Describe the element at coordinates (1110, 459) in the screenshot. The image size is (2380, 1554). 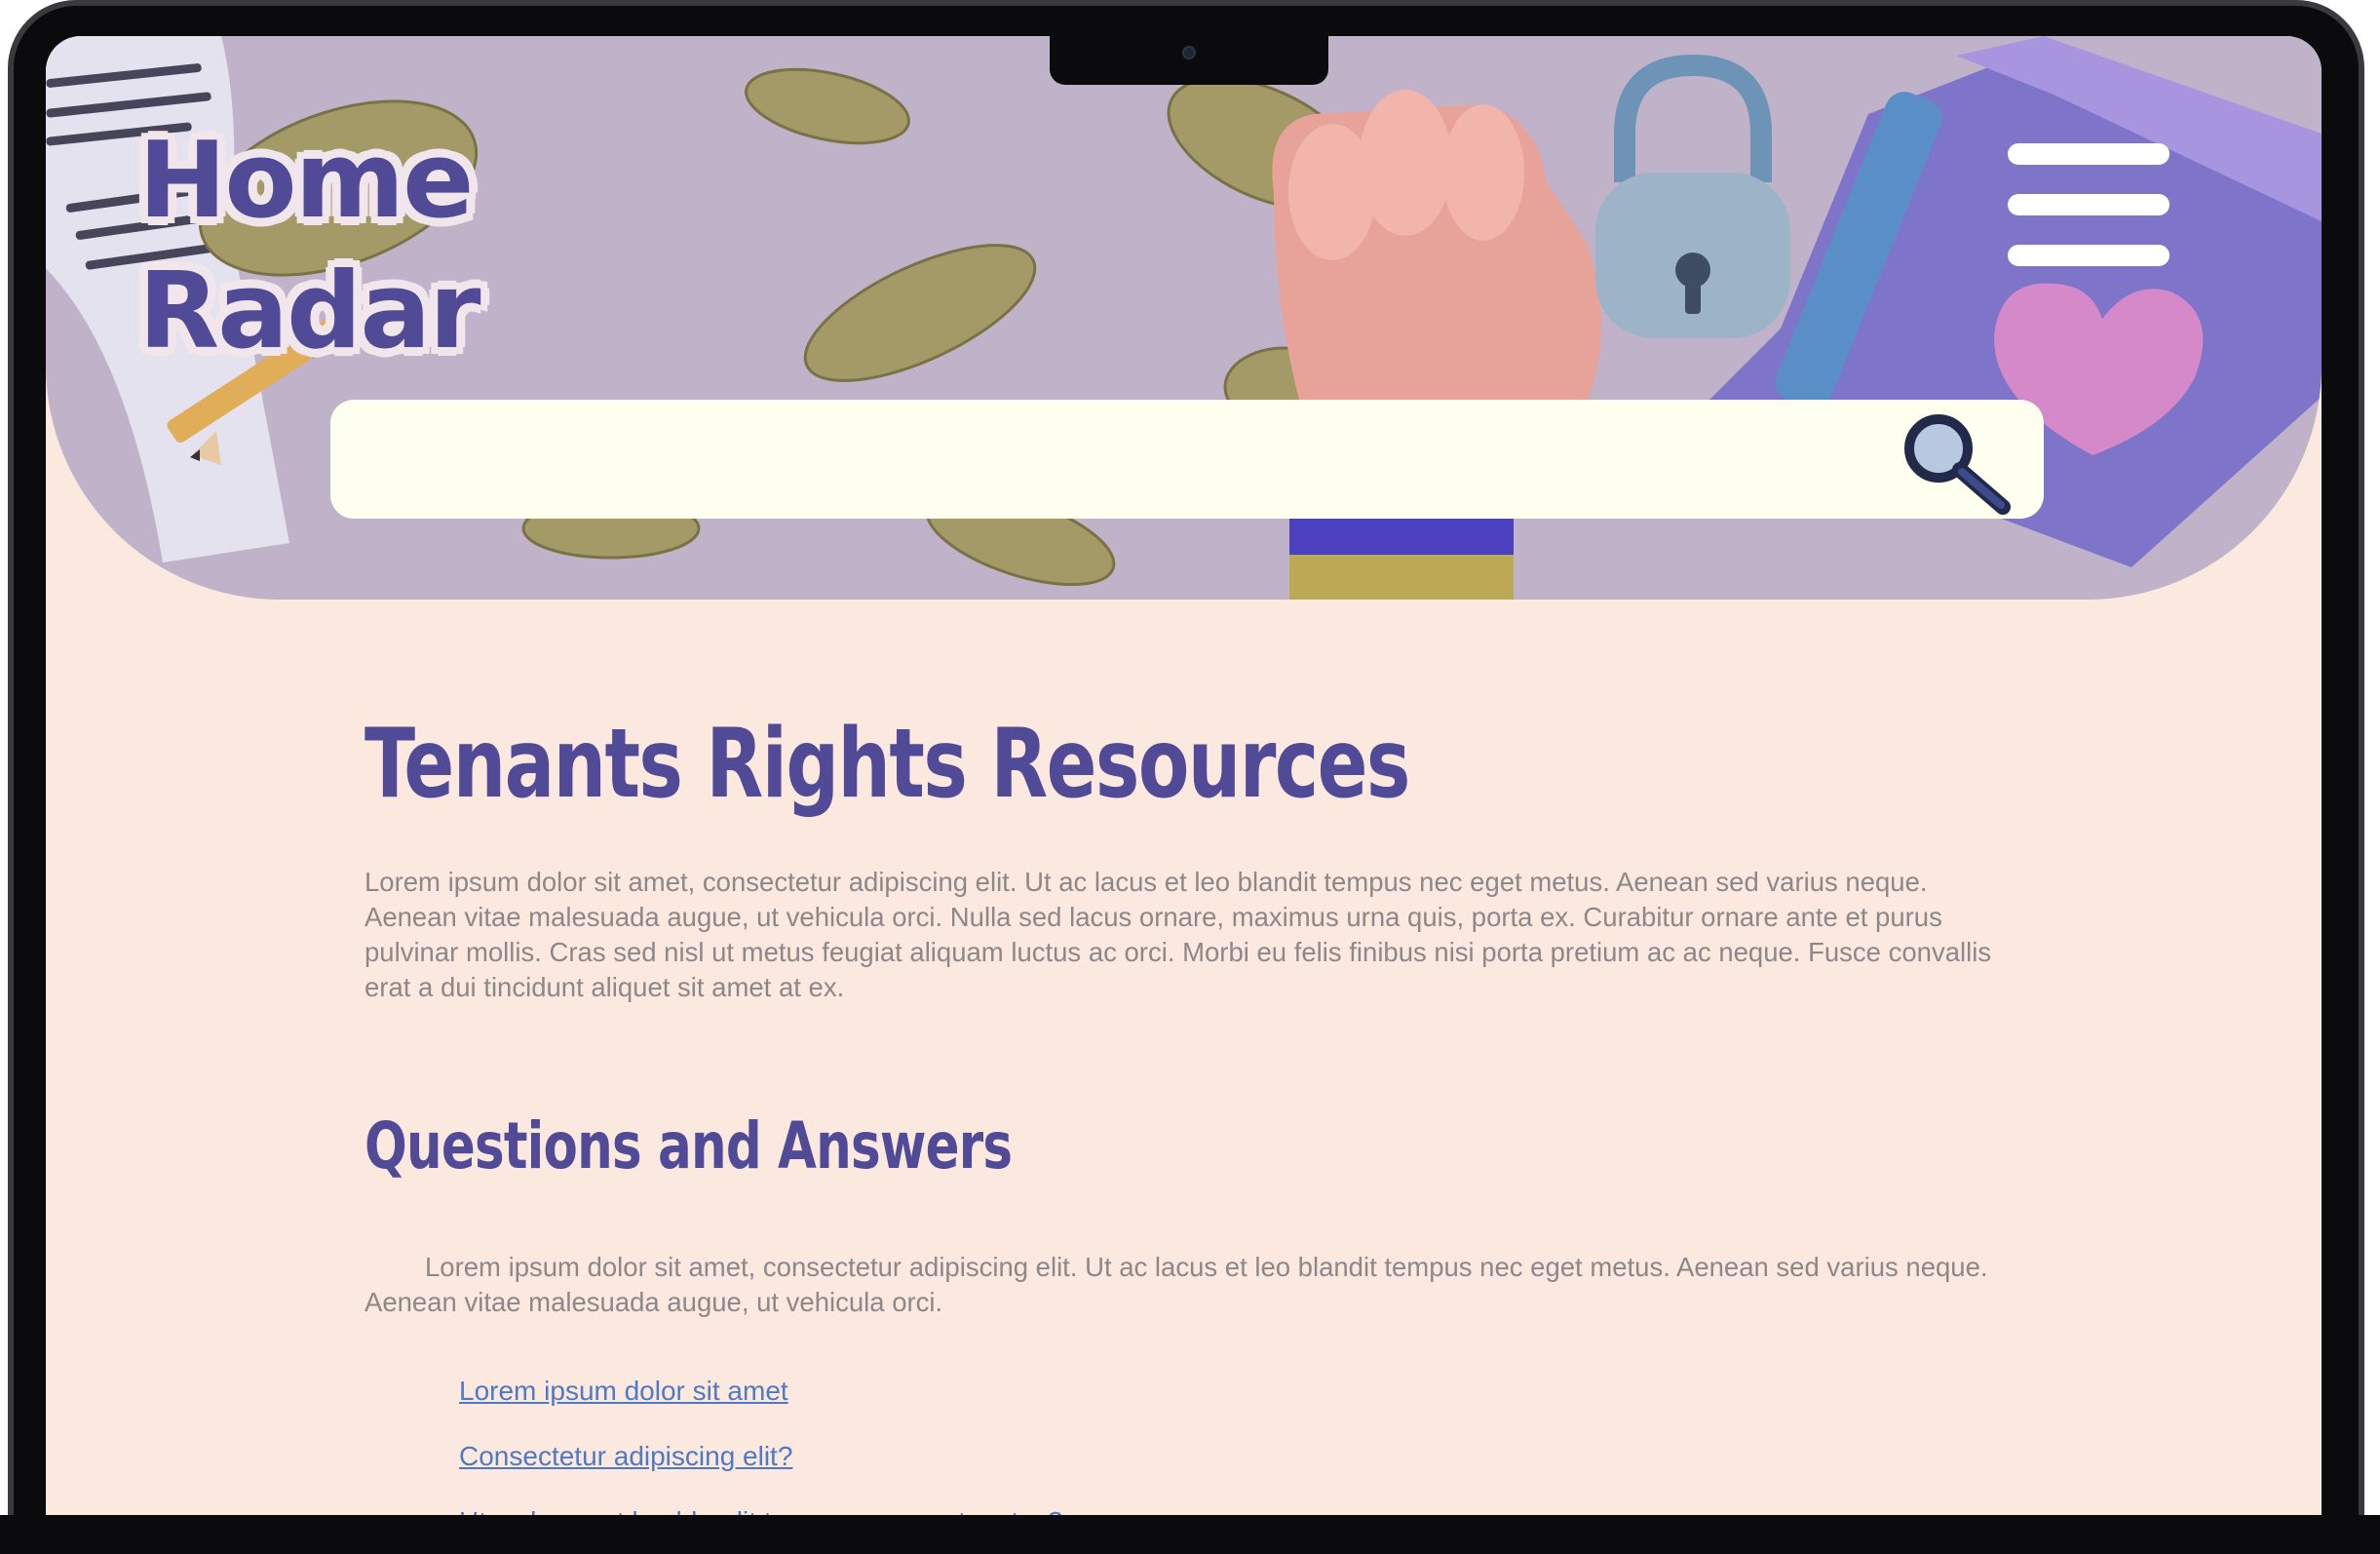
I see `search-input` at that location.